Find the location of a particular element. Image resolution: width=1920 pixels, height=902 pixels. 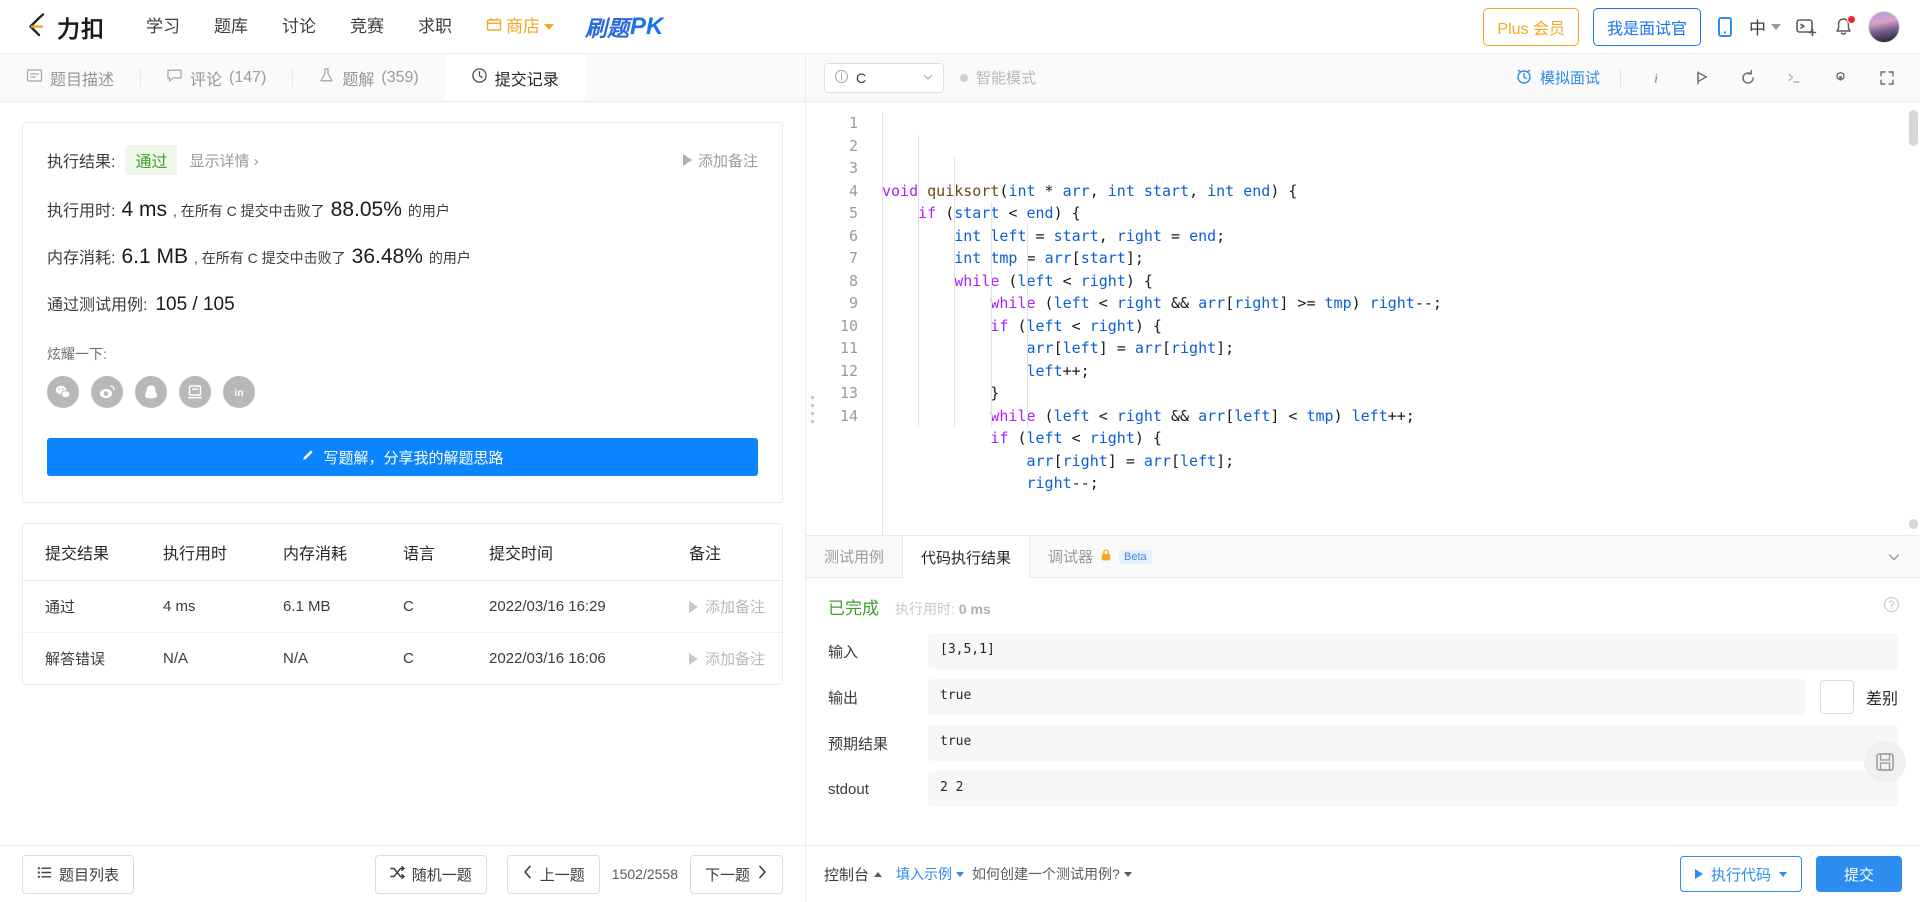

settings-icon is located at coordinates (1840, 77).